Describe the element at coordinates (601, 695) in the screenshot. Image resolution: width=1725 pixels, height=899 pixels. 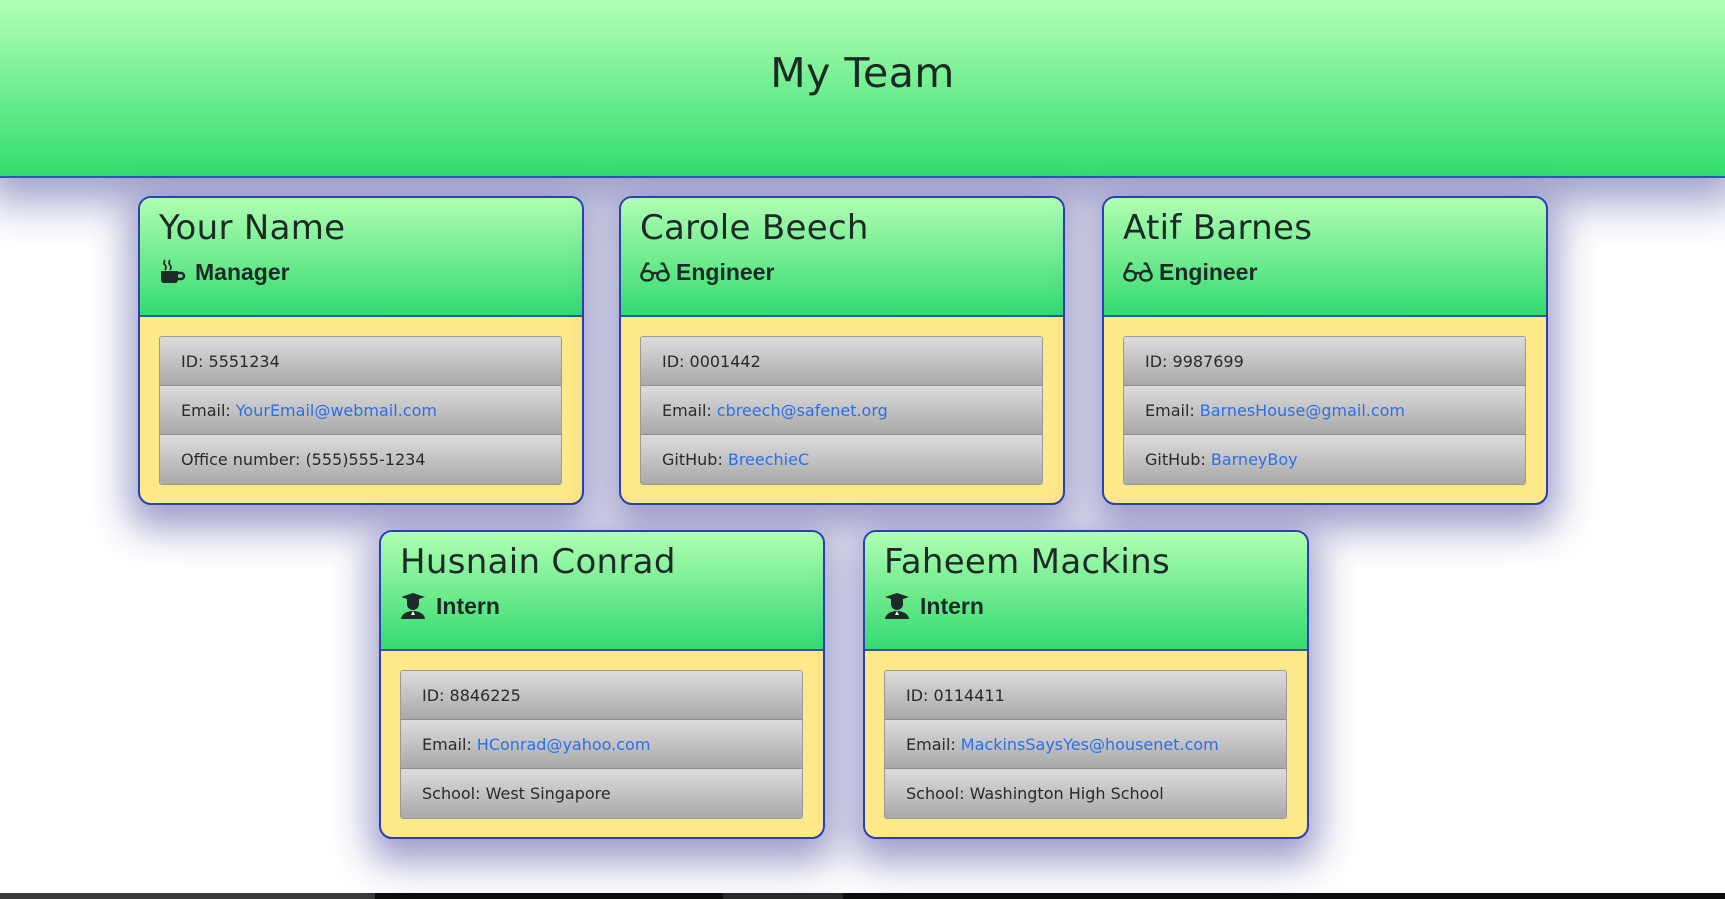
I see `id-item: ID: 8846225` at that location.